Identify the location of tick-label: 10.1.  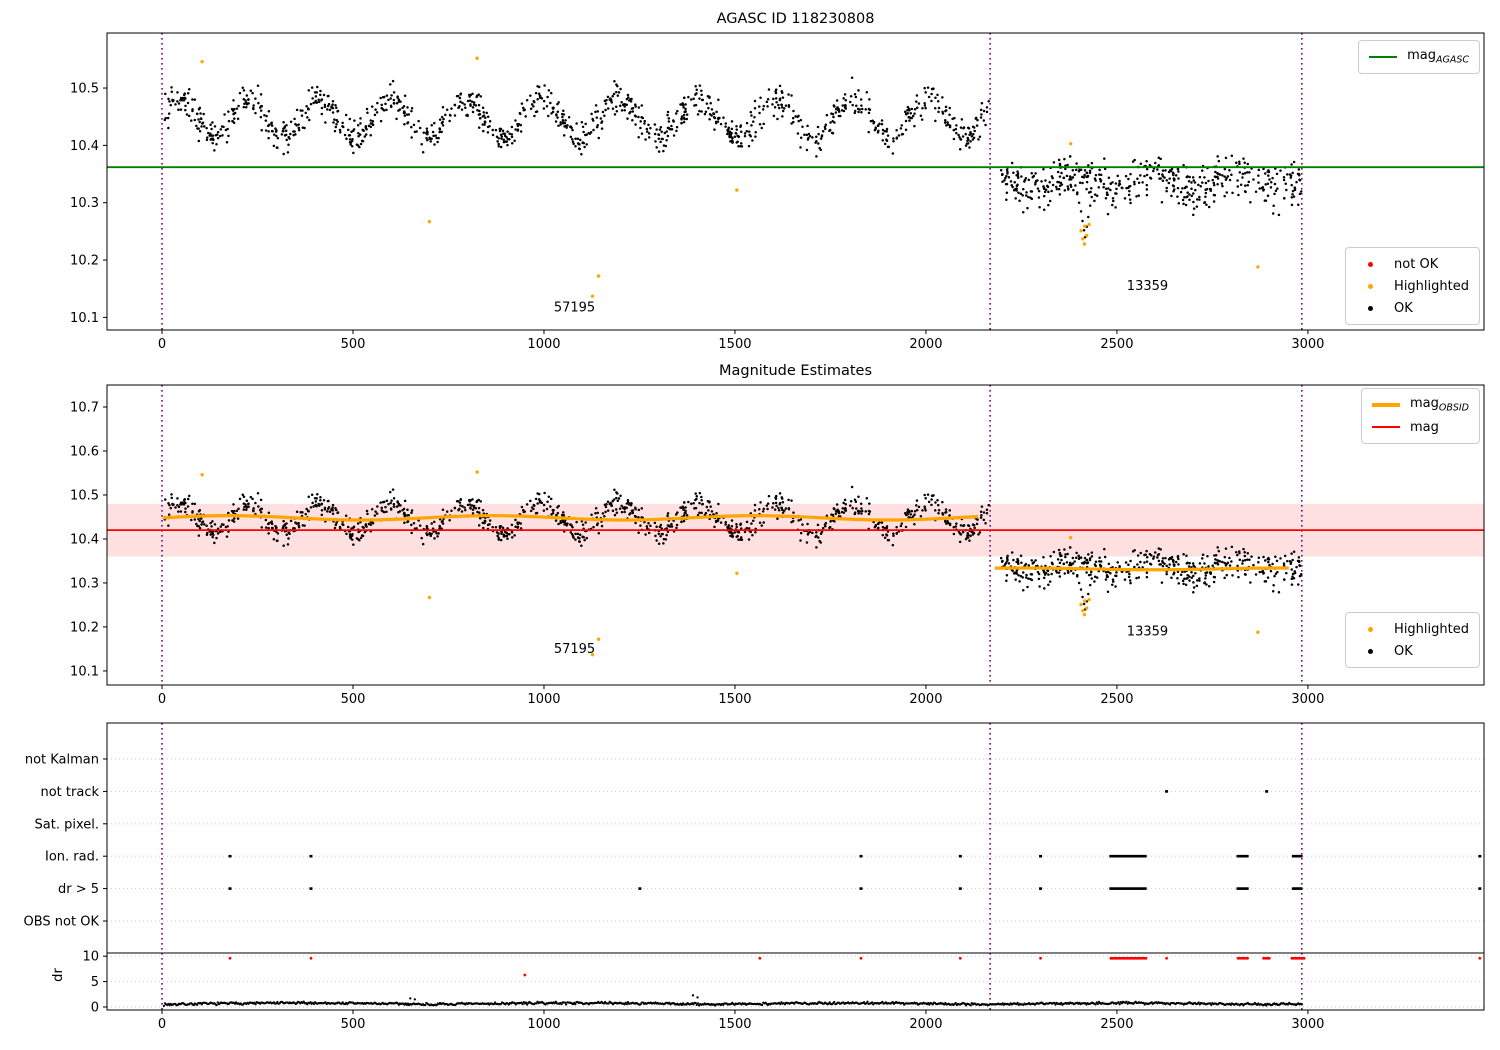
(84, 318).